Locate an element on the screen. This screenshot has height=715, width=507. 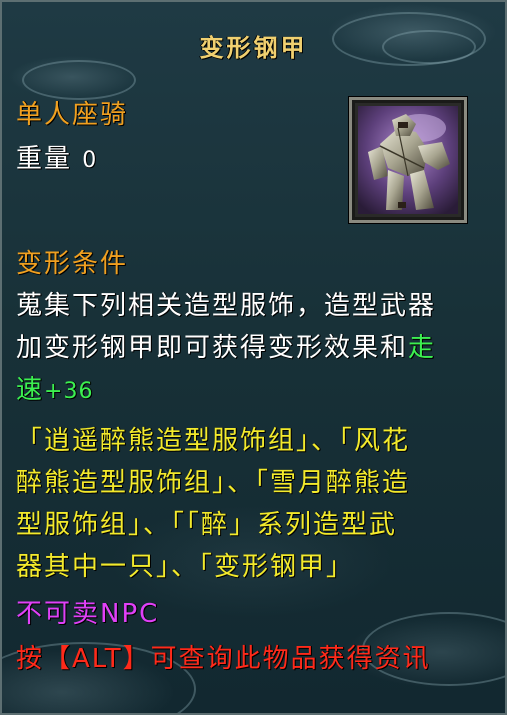
item-icon-frame is located at coordinates (408, 160).